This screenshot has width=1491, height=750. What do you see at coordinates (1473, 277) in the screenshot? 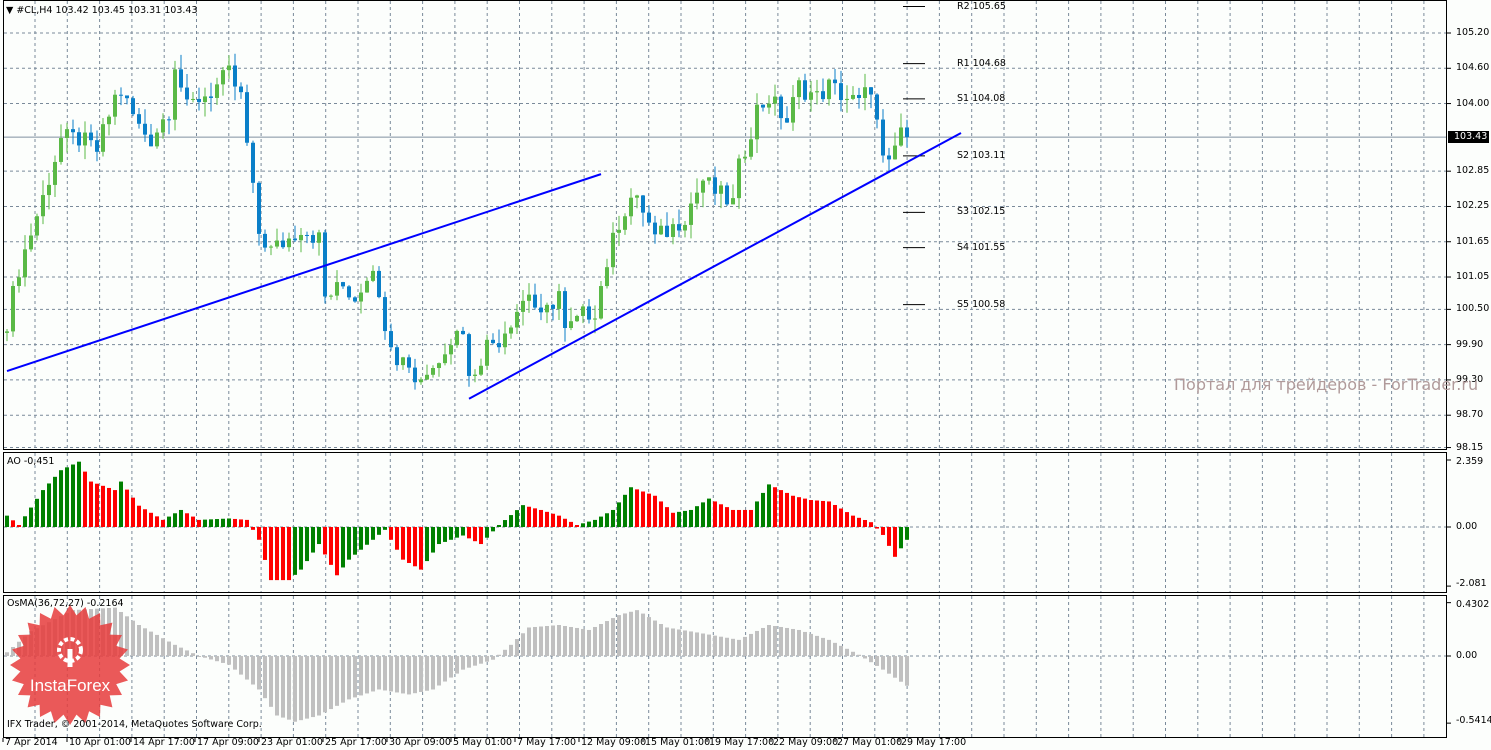
I see `price-axis-label: 101.05` at bounding box center [1473, 277].